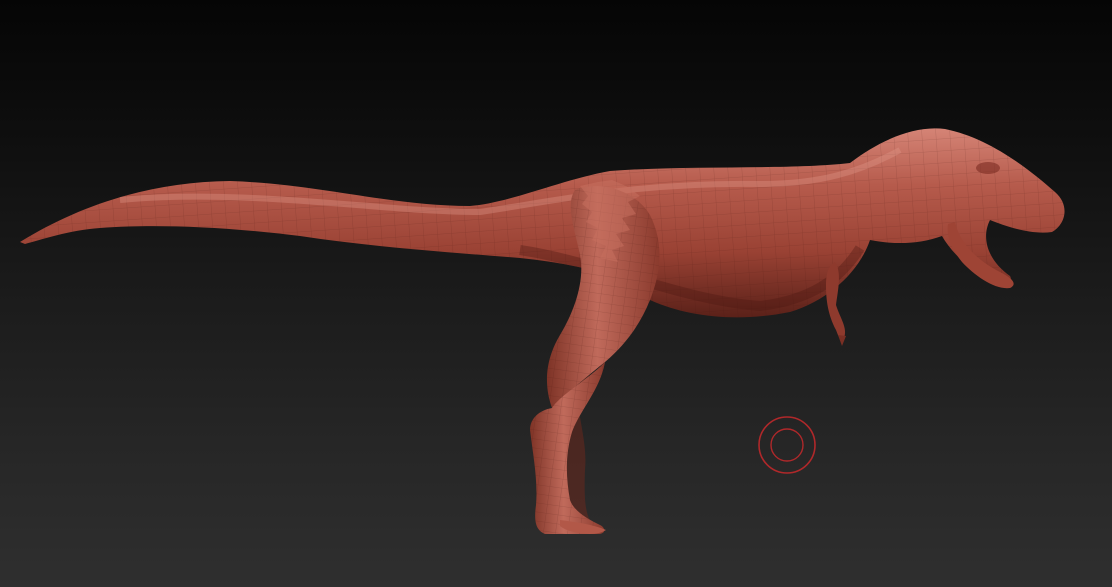  What do you see at coordinates (988, 168) in the screenshot?
I see `eye-ridge` at bounding box center [988, 168].